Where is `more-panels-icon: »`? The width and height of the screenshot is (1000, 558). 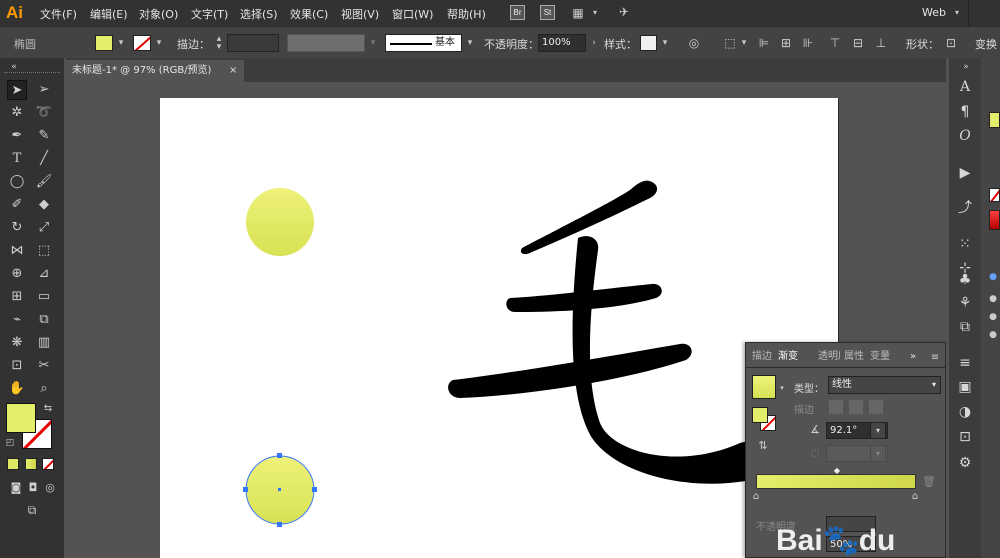
more-panels-icon: » is located at coordinates (916, 357).